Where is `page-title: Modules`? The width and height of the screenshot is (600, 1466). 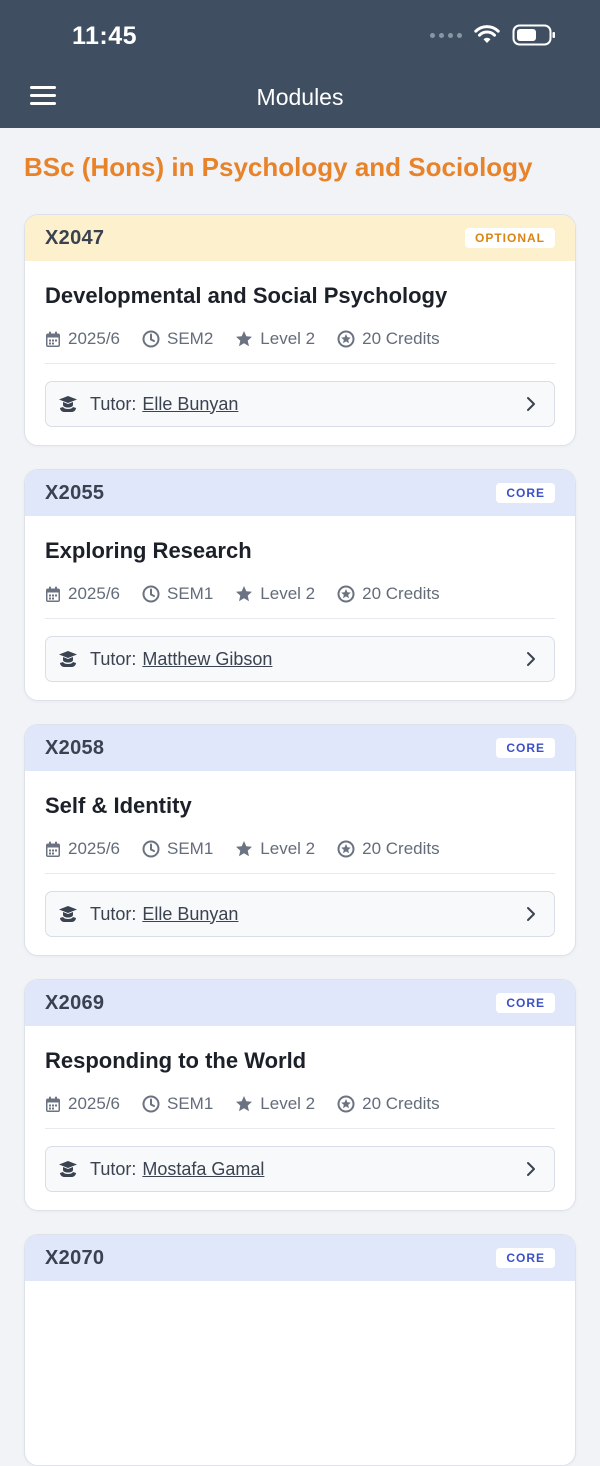
page-title: Modules is located at coordinates (300, 97).